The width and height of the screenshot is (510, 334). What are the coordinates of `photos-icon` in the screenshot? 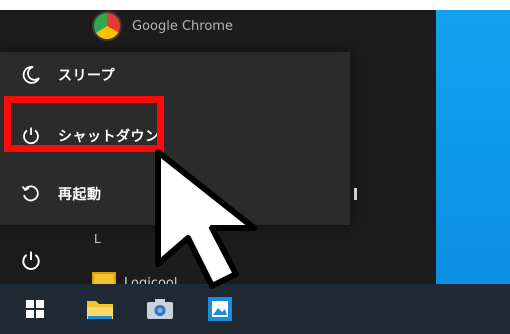 It's located at (220, 309).